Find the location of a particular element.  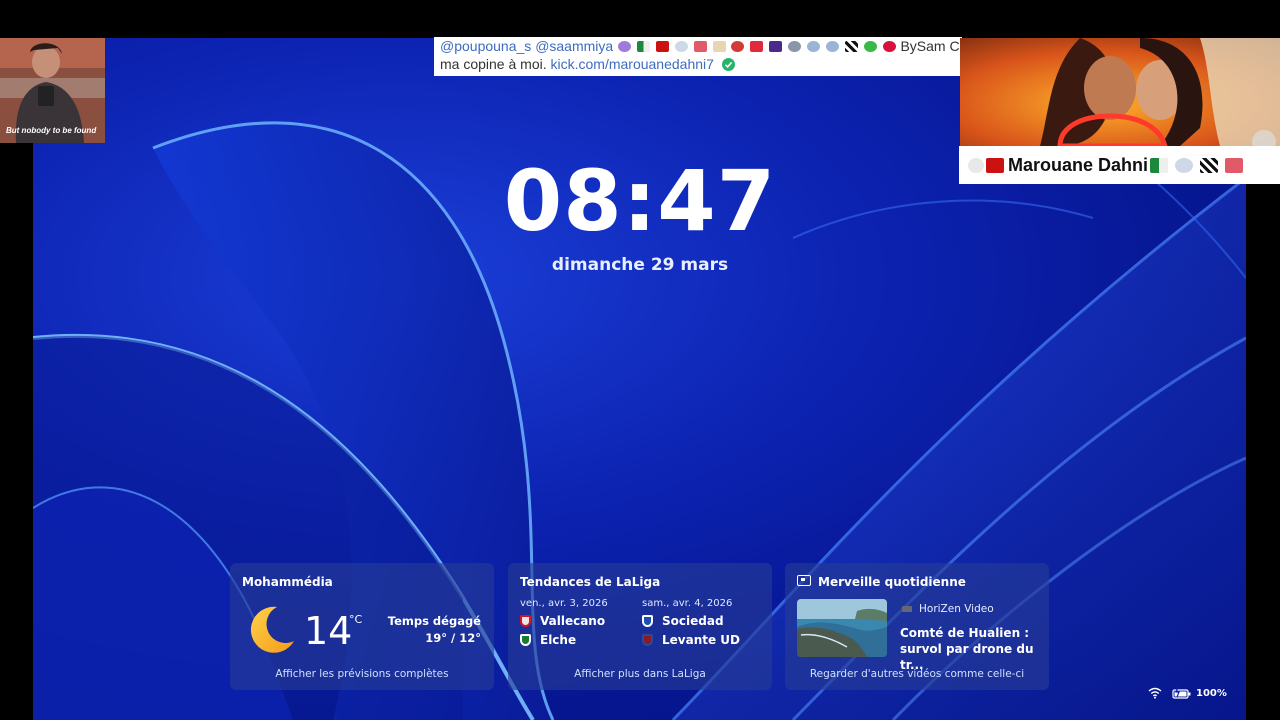

system-tray: 100% is located at coordinates (1187, 693).